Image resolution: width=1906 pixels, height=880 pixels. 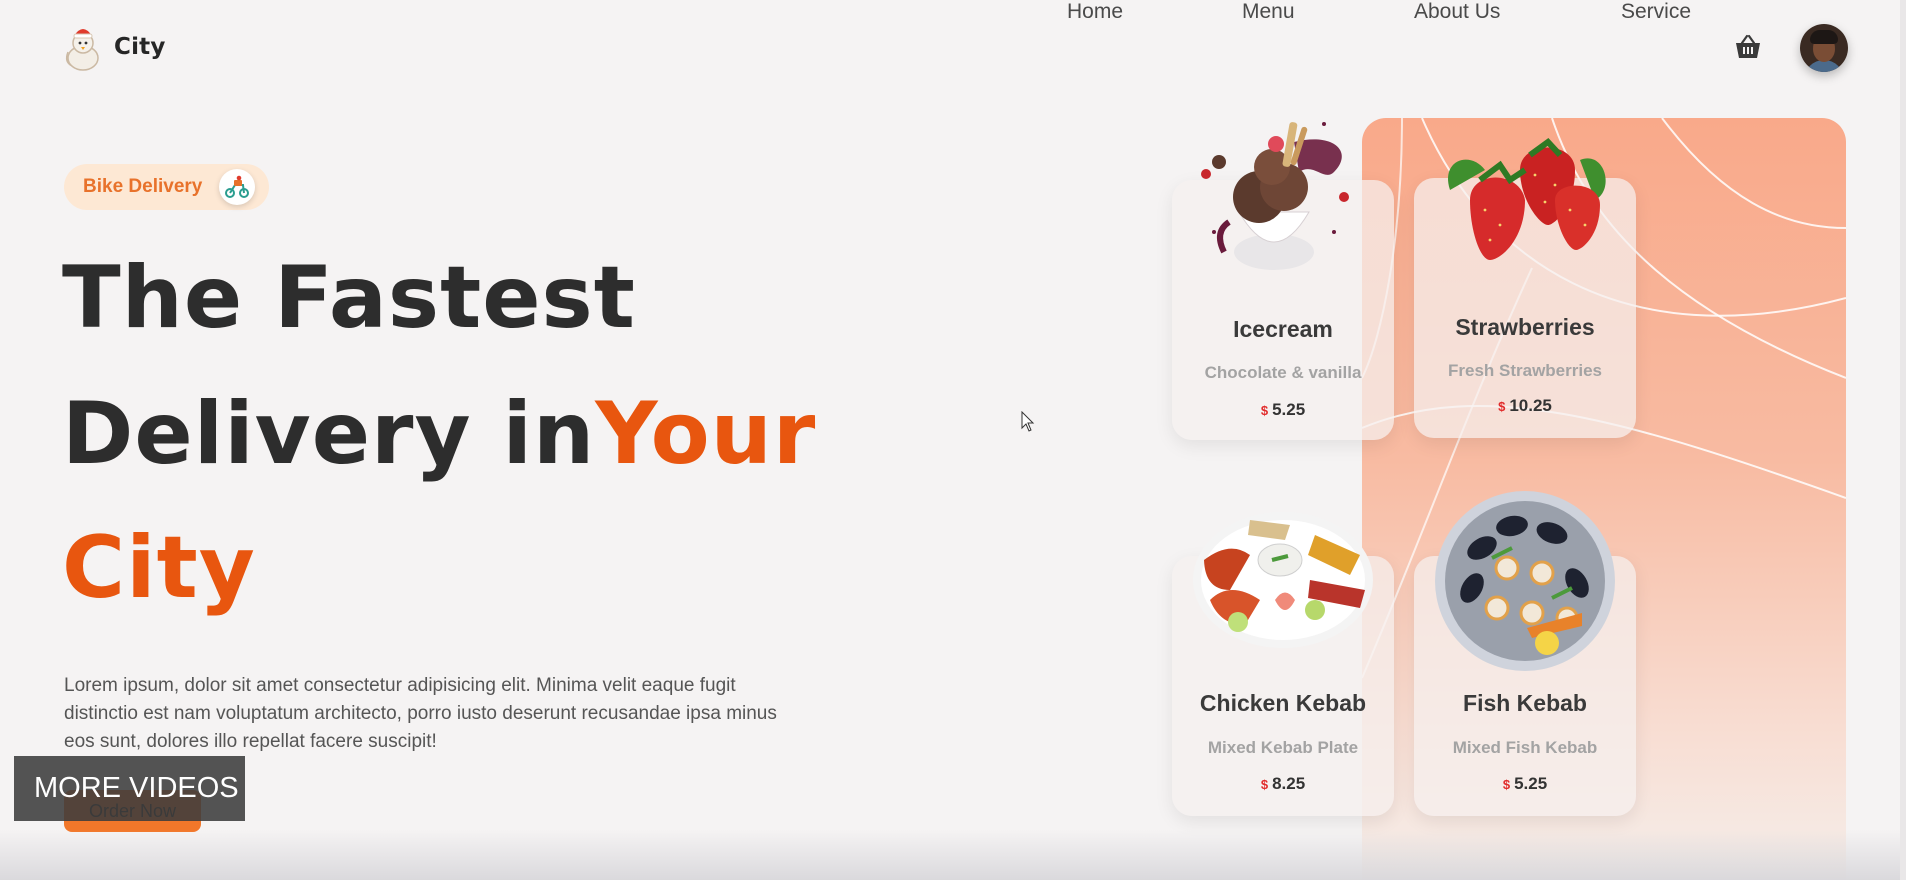 I want to click on card-subtitle: Chocolate & vanilla, so click(x=1283, y=372).